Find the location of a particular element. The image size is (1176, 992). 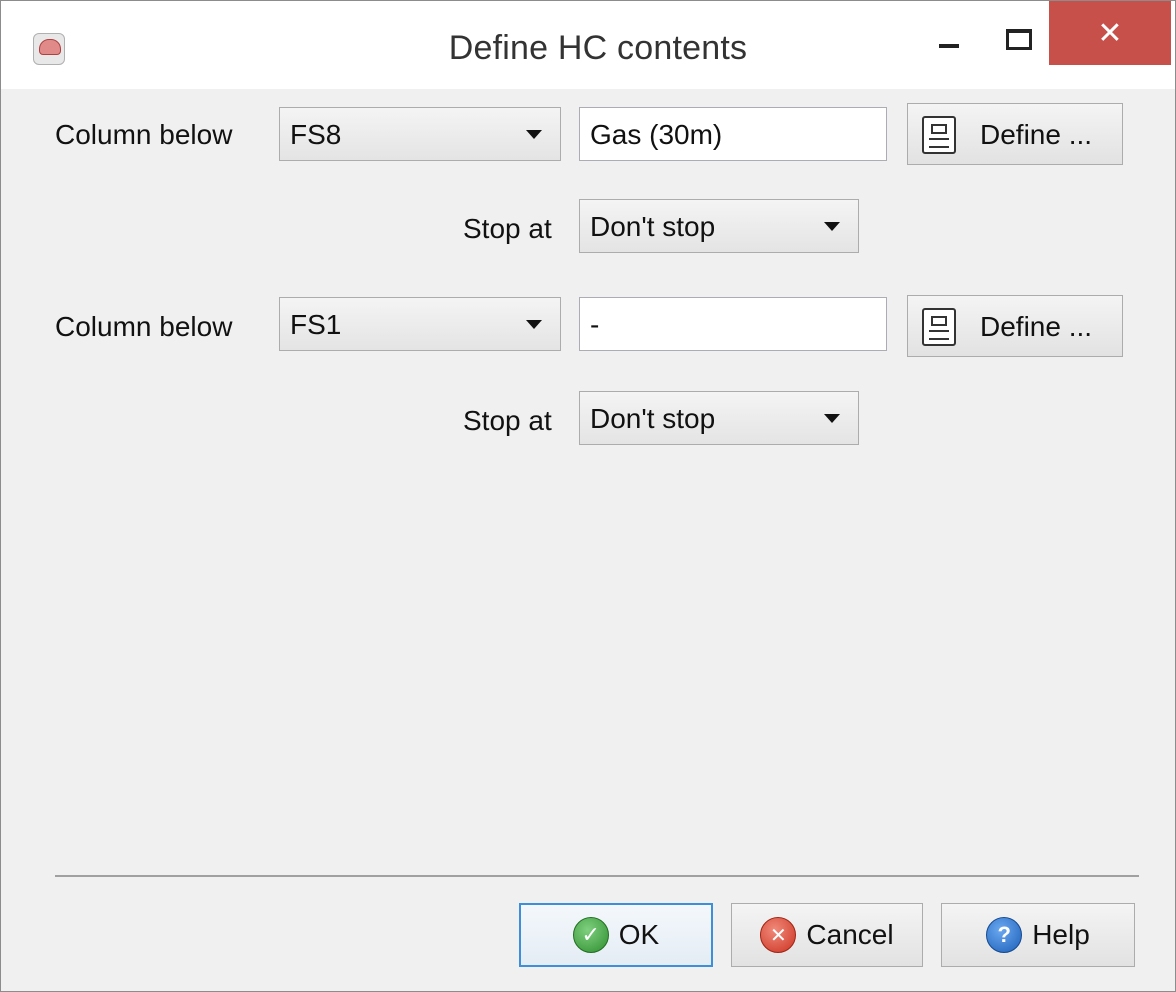

stop-at-select-1: Don't stop is located at coordinates (719, 226).